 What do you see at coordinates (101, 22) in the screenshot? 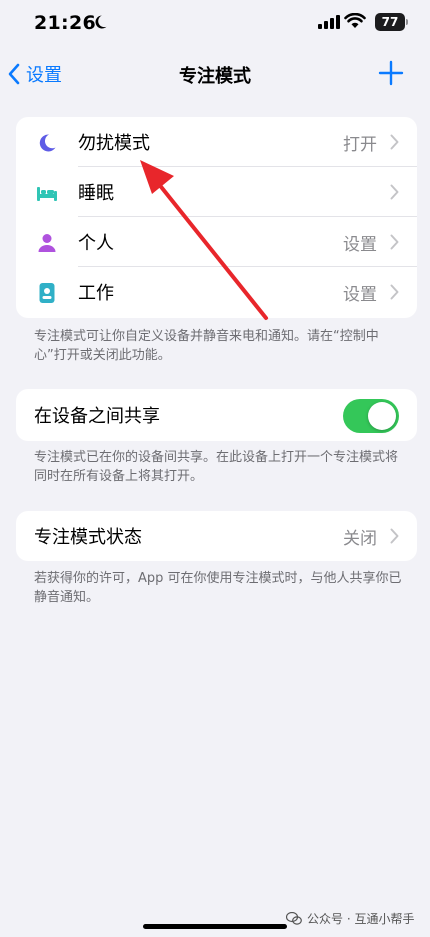
I see `focus-moon-icon` at bounding box center [101, 22].